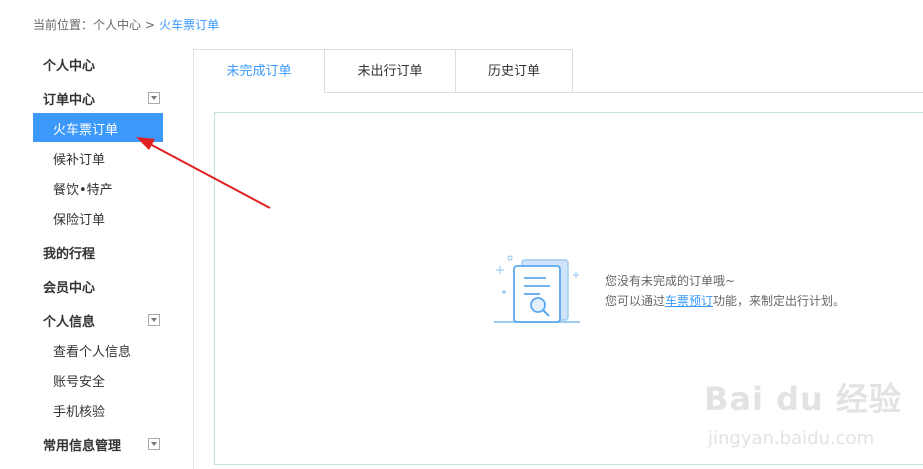 This screenshot has width=923, height=469. What do you see at coordinates (69, 320) in the screenshot?
I see `sidebar-group-personal-info: 个人信息` at bounding box center [69, 320].